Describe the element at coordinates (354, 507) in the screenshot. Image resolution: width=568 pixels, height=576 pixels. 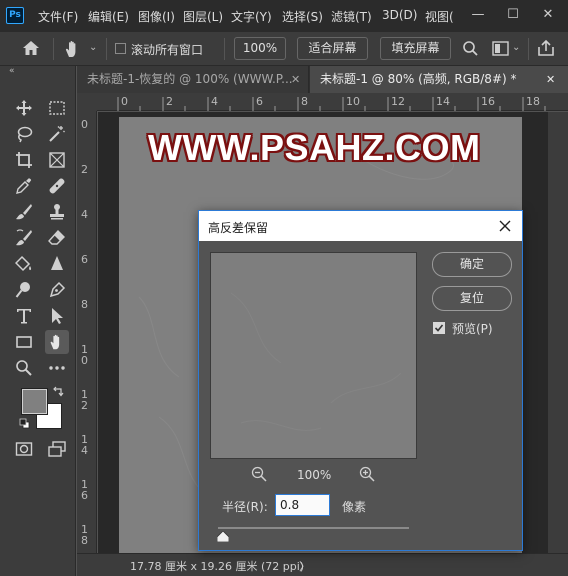
I see `radius-unit-label: 像素` at that location.